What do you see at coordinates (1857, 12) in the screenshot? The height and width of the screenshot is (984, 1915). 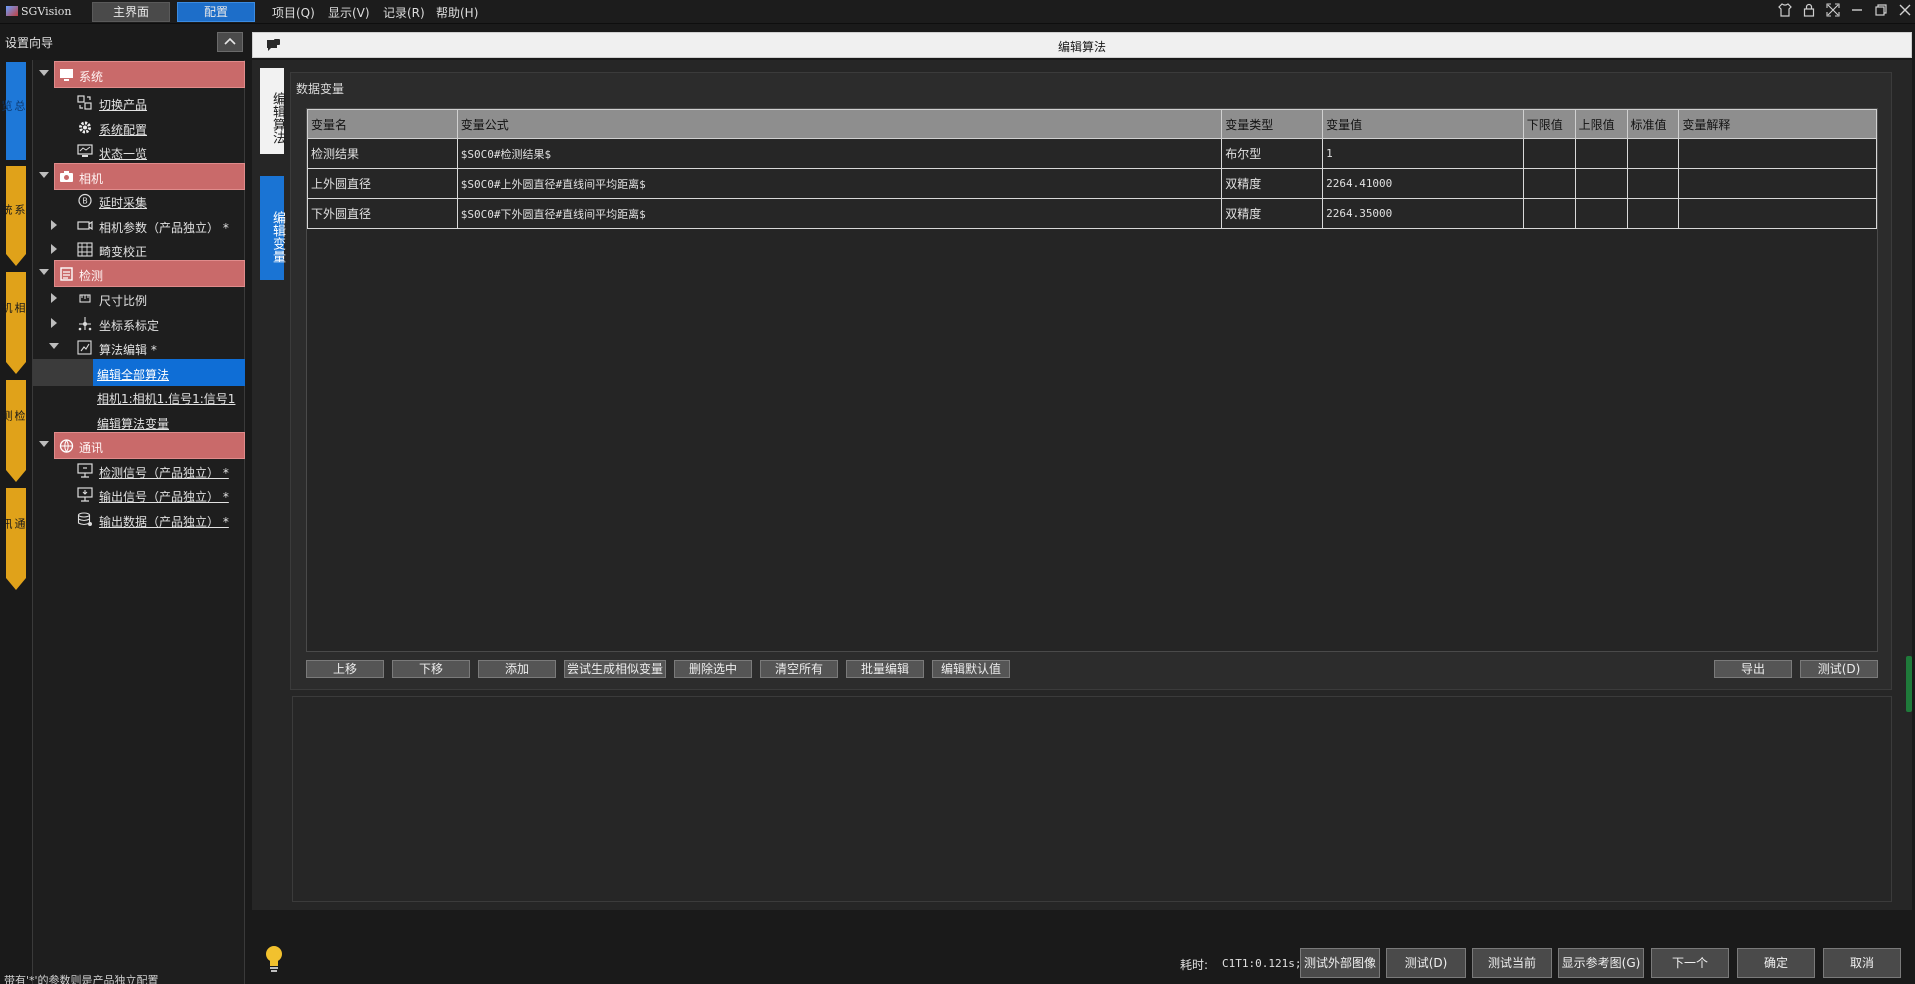 I see `minimize-icon` at bounding box center [1857, 12].